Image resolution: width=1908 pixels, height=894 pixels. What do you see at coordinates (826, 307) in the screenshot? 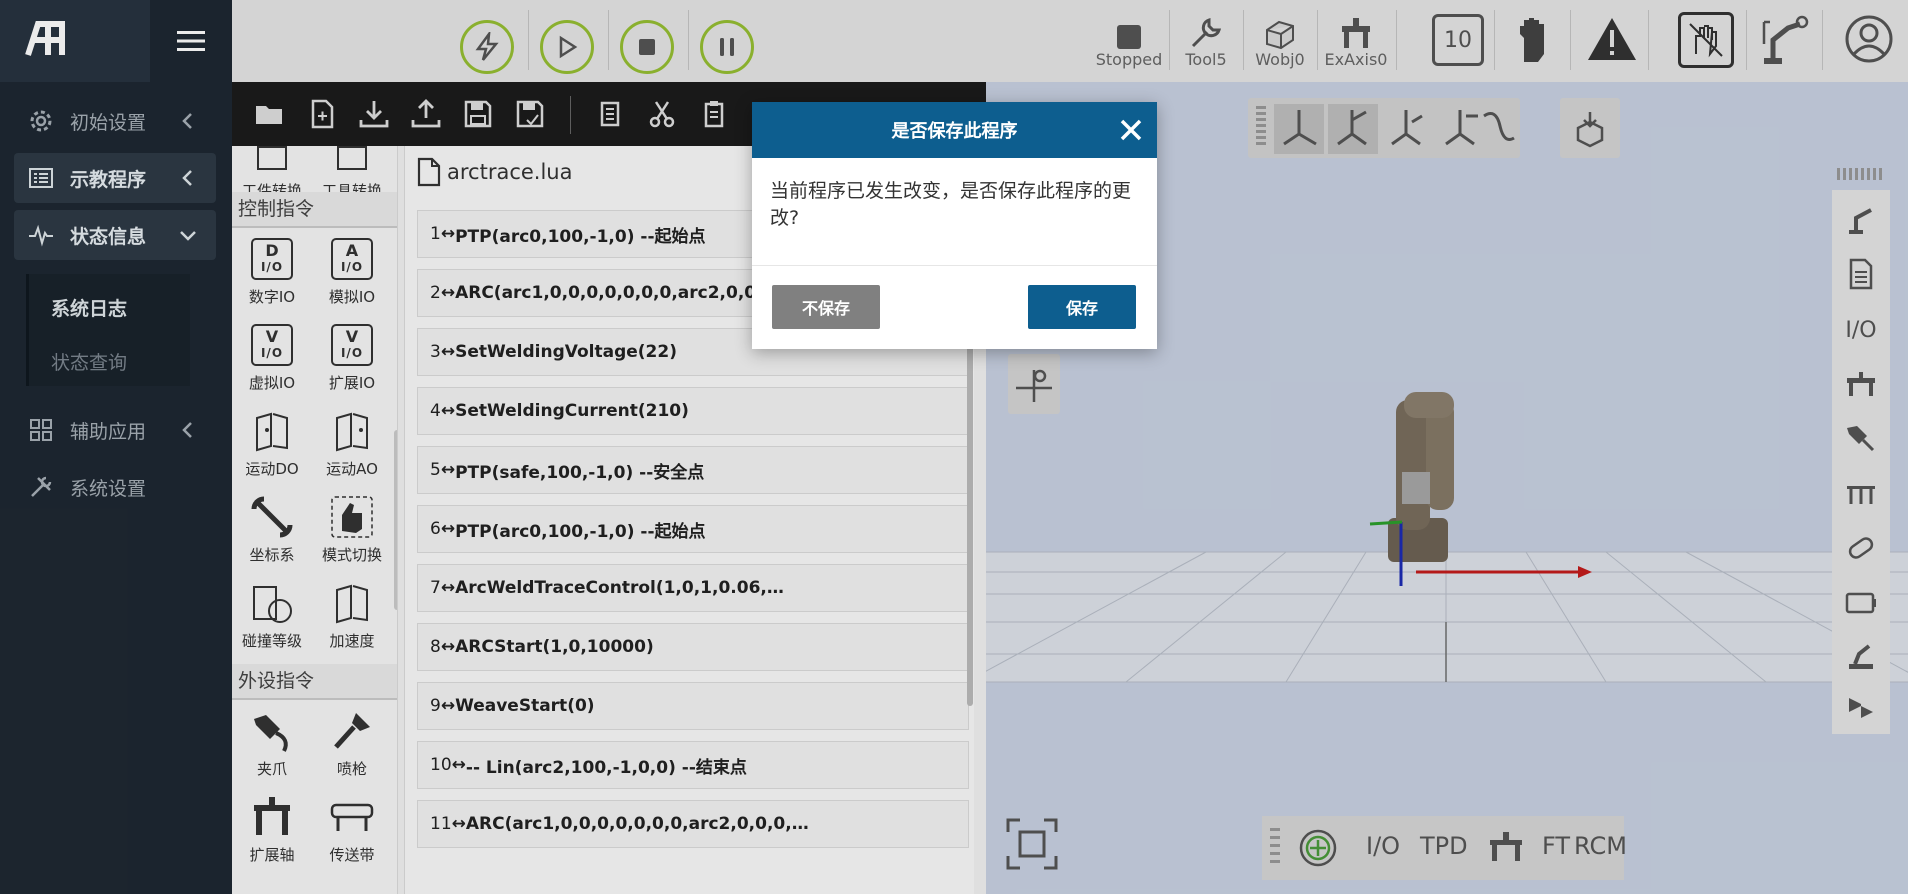
I see `dont-save-button: 不保存` at bounding box center [826, 307].